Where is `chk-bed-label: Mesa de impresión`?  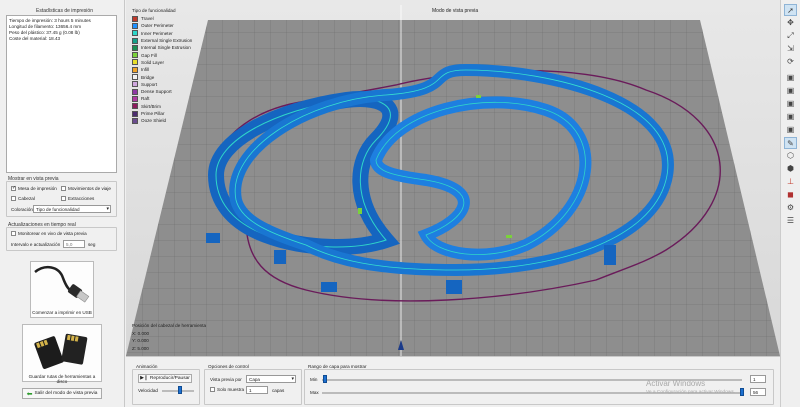
chk-bed-label: Mesa de impresión is located at coordinates (37, 188).